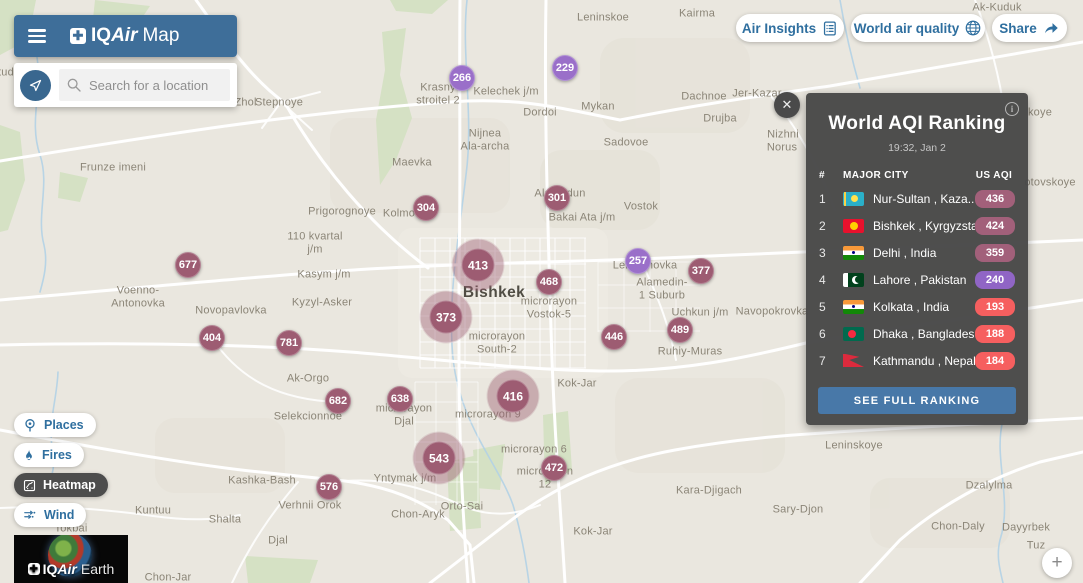 The width and height of the screenshot is (1083, 583). I want to click on flag-pk-icon, so click(853, 279).